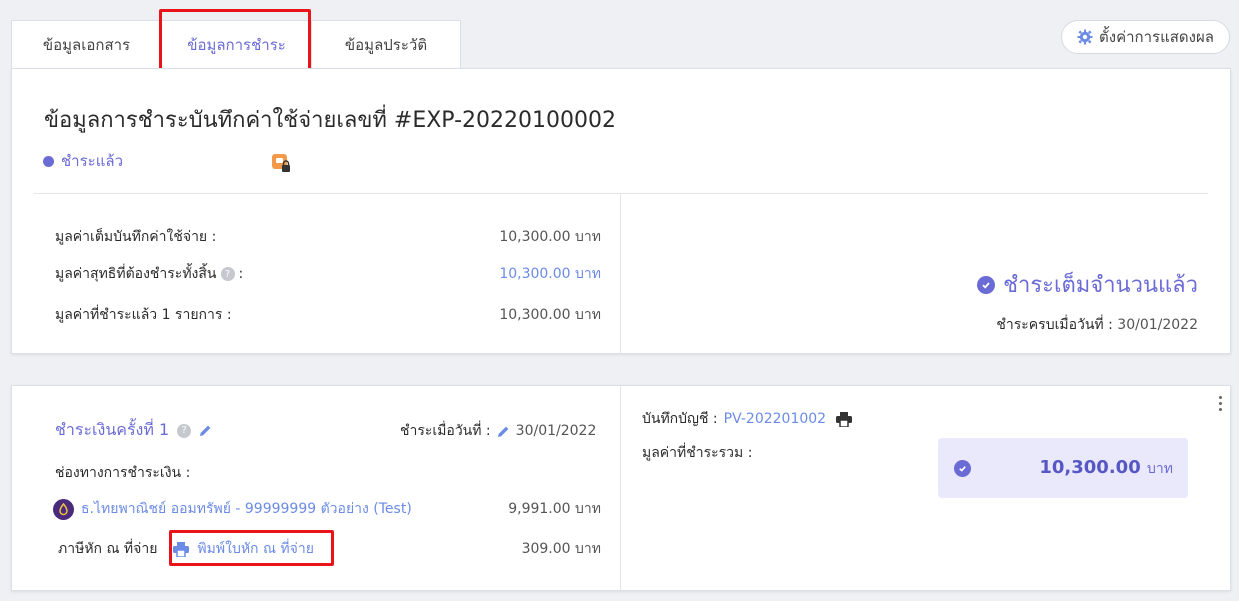 This screenshot has width=1239, height=601. Describe the element at coordinates (1090, 467) in the screenshot. I see `total-paid-value: 10,300.00` at that location.